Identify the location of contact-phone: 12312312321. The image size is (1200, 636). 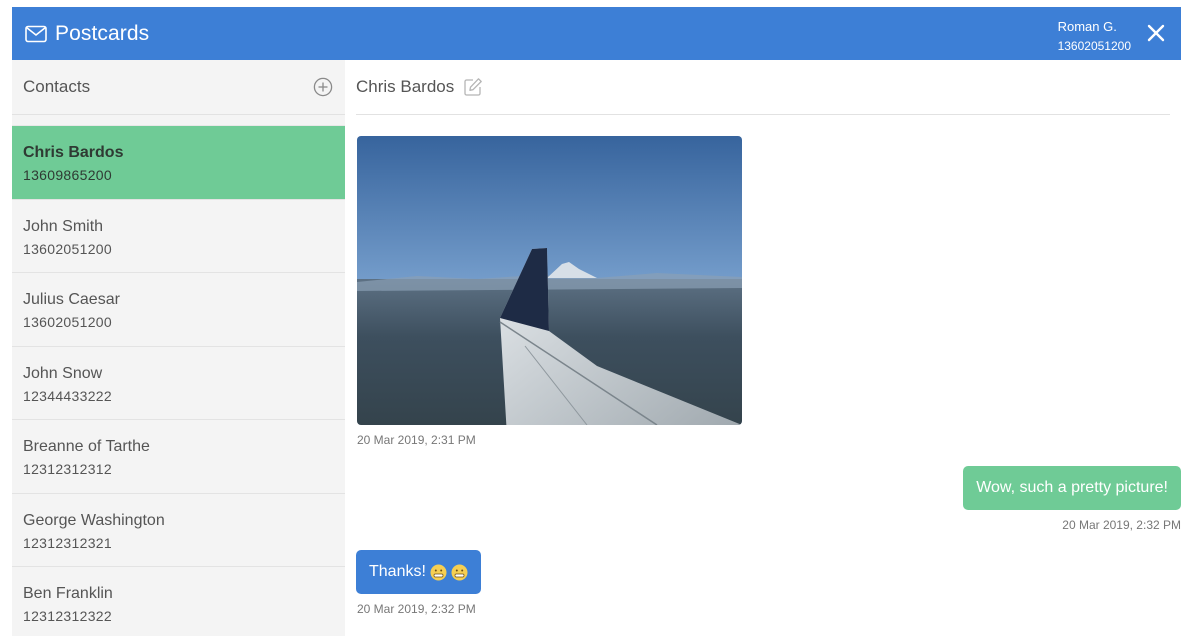
(67, 542).